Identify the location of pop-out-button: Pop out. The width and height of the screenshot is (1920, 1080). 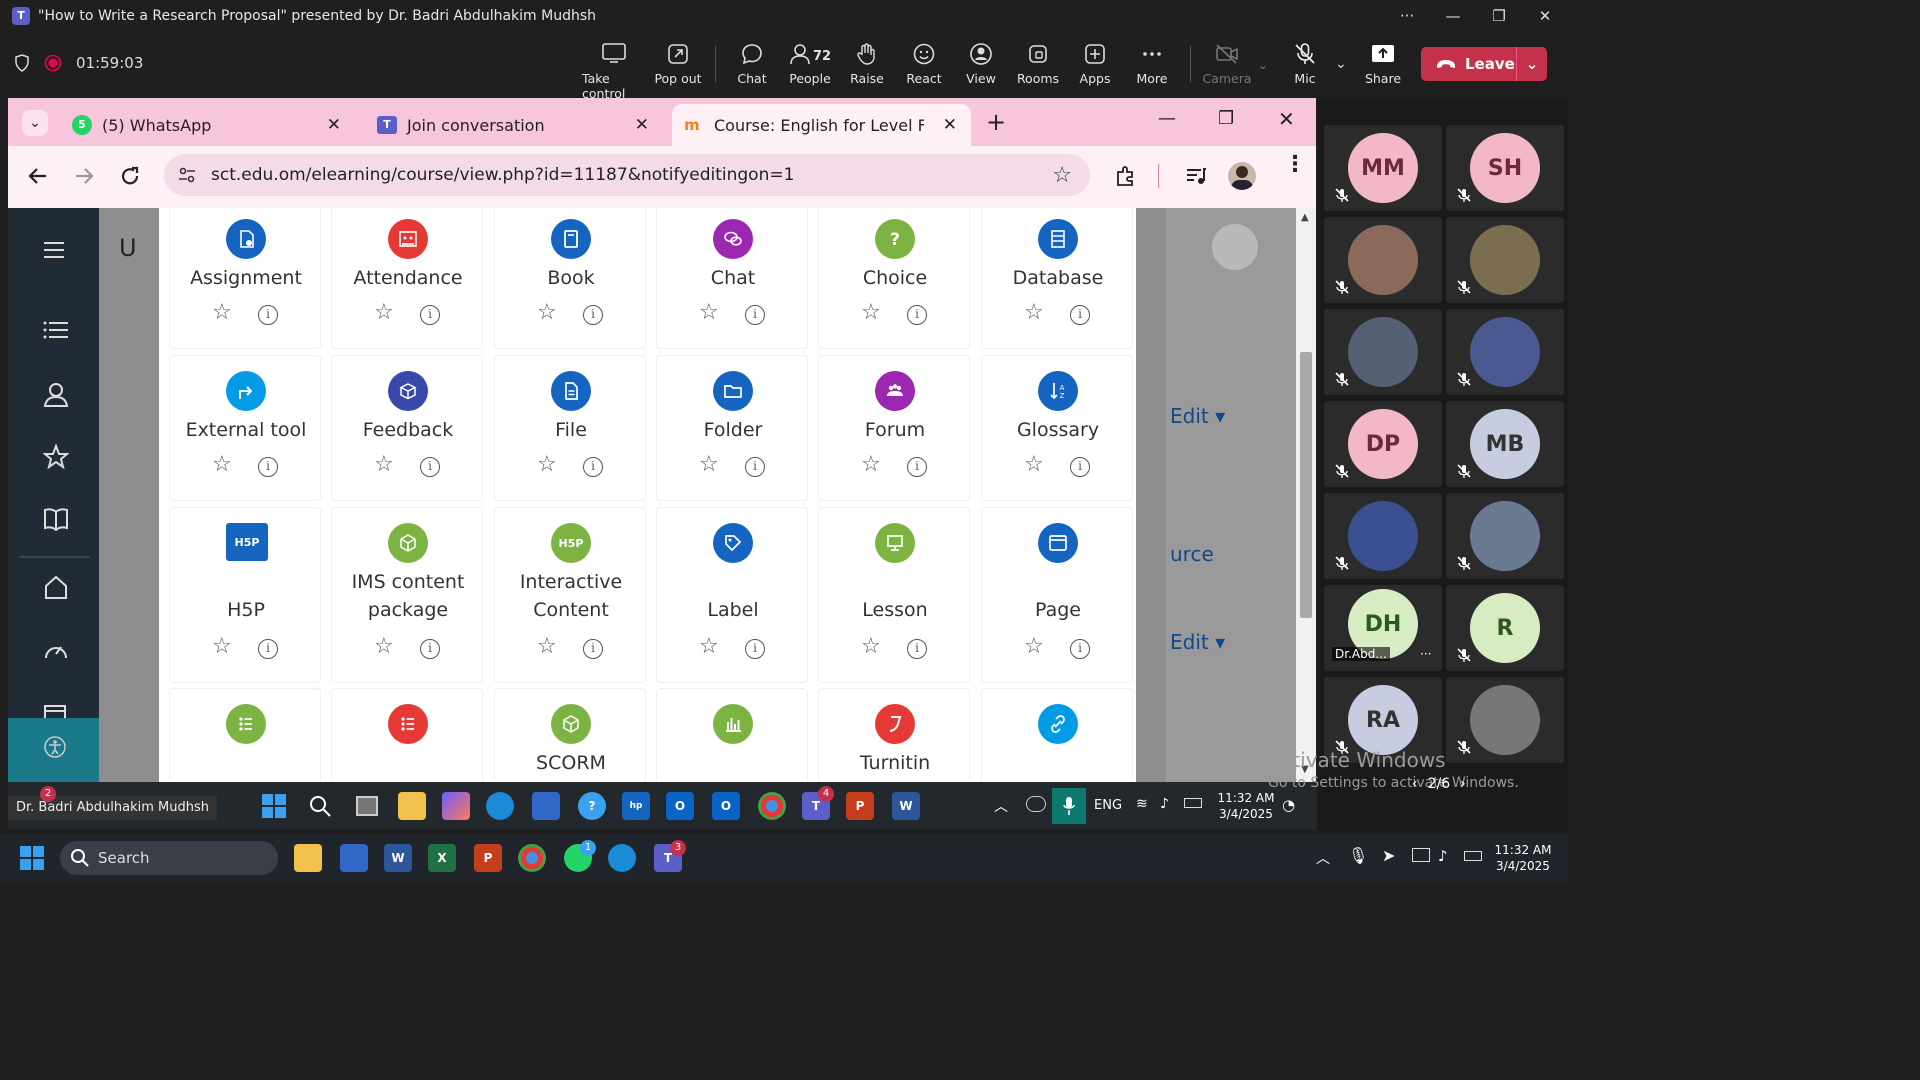
(678, 64).